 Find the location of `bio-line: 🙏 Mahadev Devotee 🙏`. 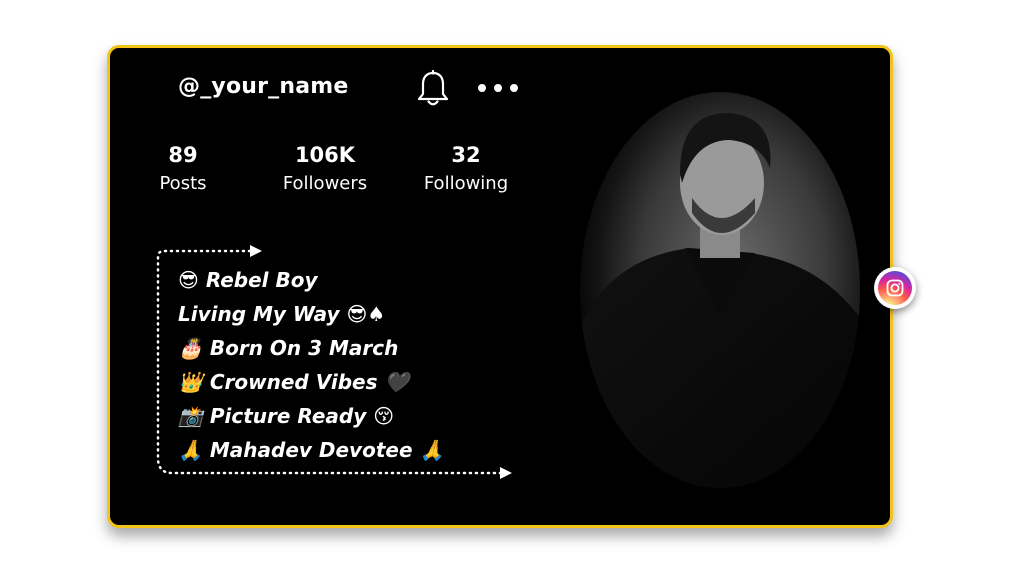

bio-line: 🙏 Mahadev Devotee 🙏 is located at coordinates (311, 450).